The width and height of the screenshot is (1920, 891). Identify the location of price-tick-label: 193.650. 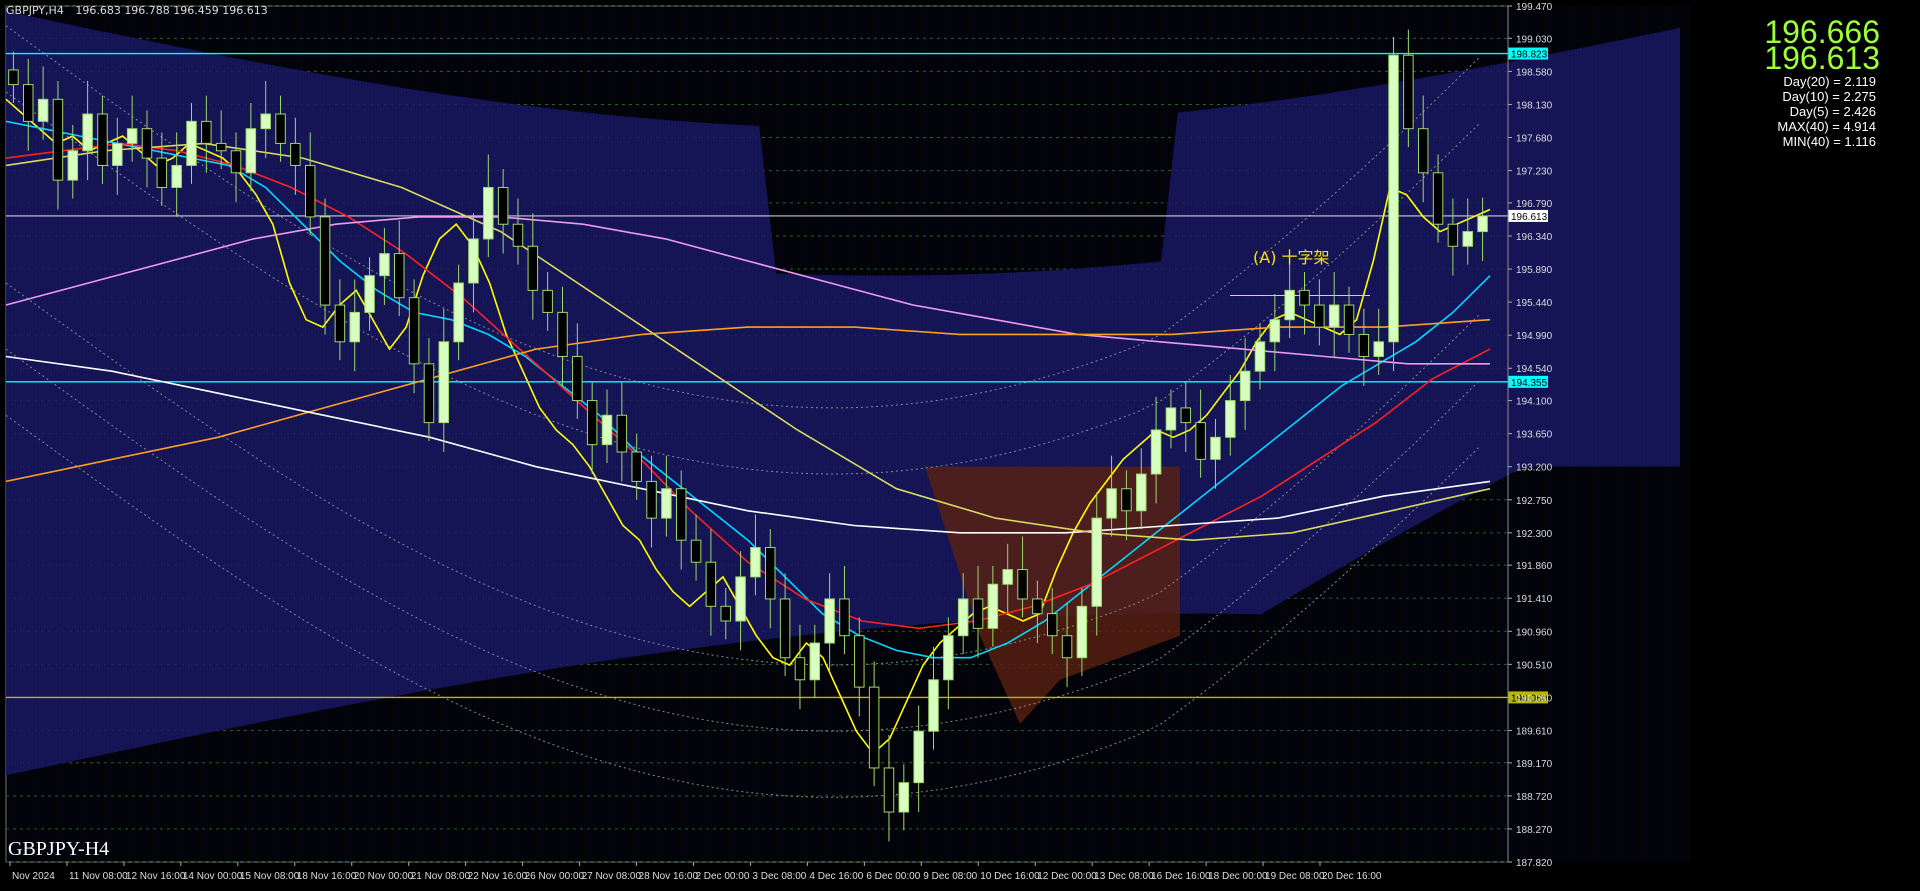
(1534, 435).